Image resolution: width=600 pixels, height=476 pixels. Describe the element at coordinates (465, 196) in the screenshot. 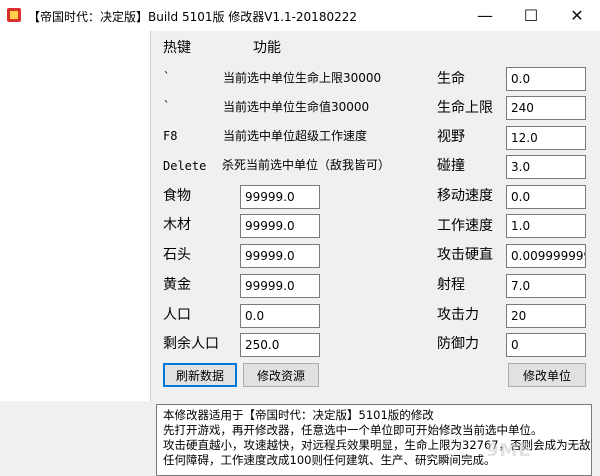

I see `stat-label-move-speed: 移动速度` at that location.